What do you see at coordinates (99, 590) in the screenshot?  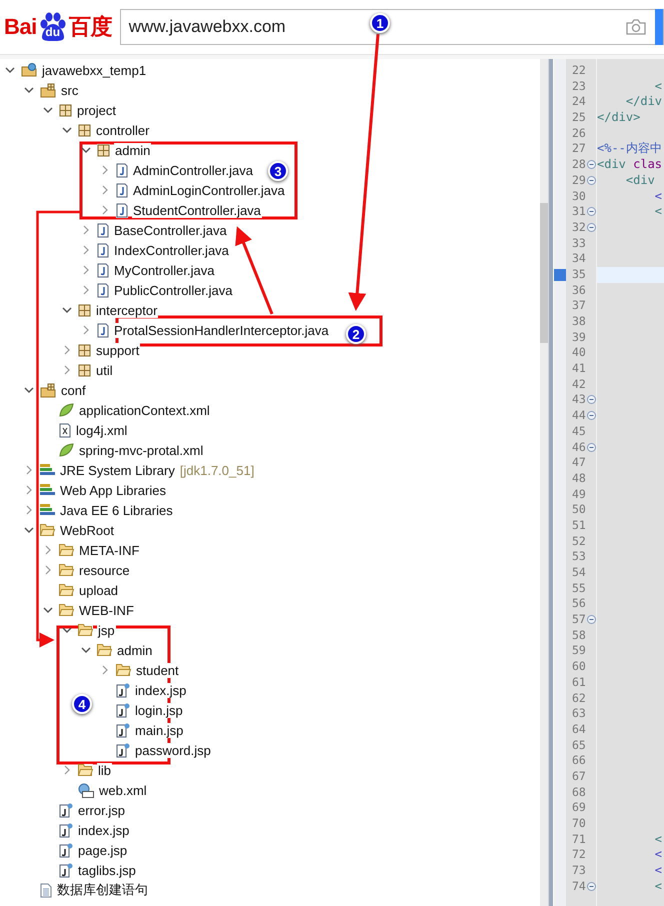 I see `tree-item-label: upload` at bounding box center [99, 590].